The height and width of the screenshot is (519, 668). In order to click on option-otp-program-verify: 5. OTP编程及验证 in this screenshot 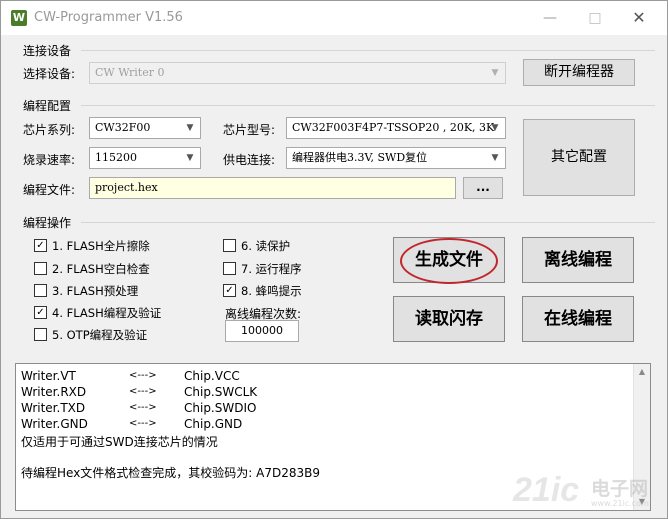, I will do `click(114, 335)`.